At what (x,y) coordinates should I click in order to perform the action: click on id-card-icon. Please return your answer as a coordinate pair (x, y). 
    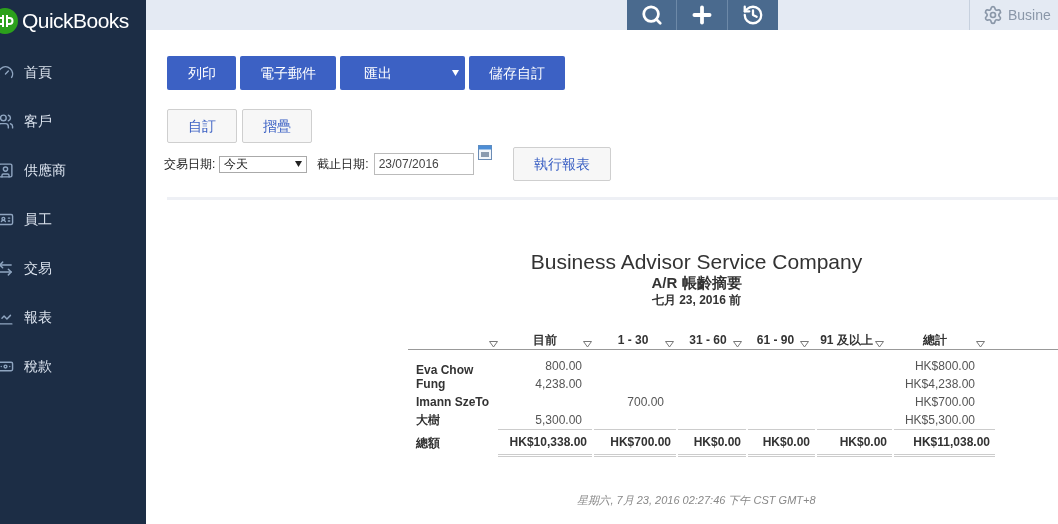
    Looking at the image, I should click on (7, 170).